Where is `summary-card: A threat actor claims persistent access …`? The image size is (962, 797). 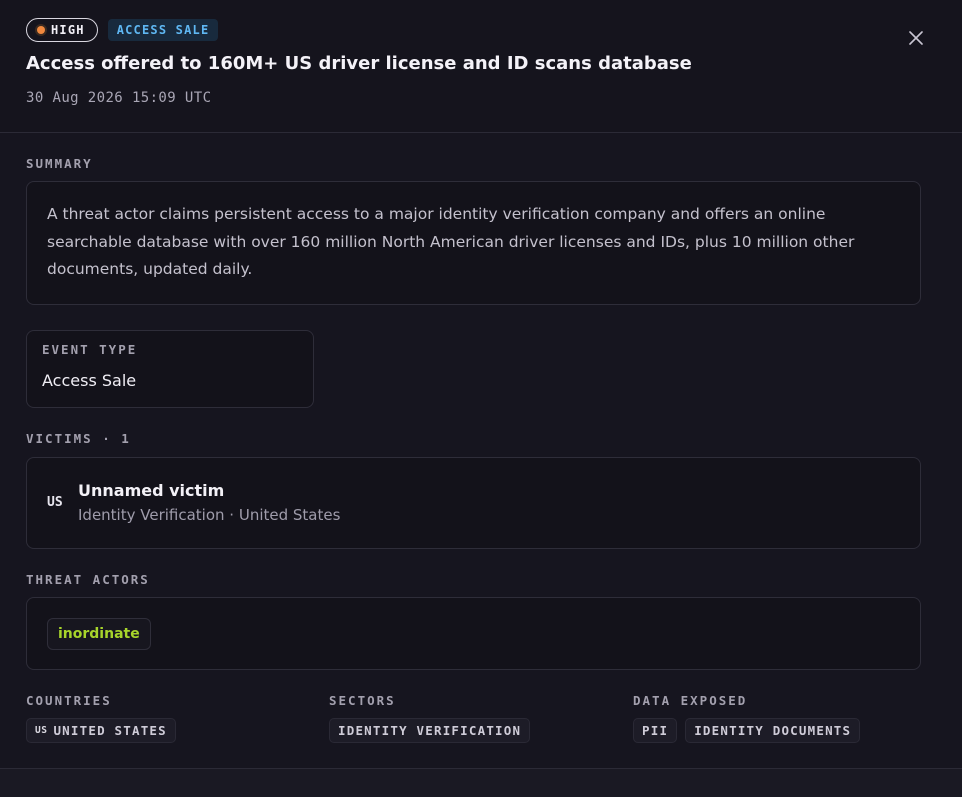 summary-card: A threat actor claims persistent access … is located at coordinates (473, 243).